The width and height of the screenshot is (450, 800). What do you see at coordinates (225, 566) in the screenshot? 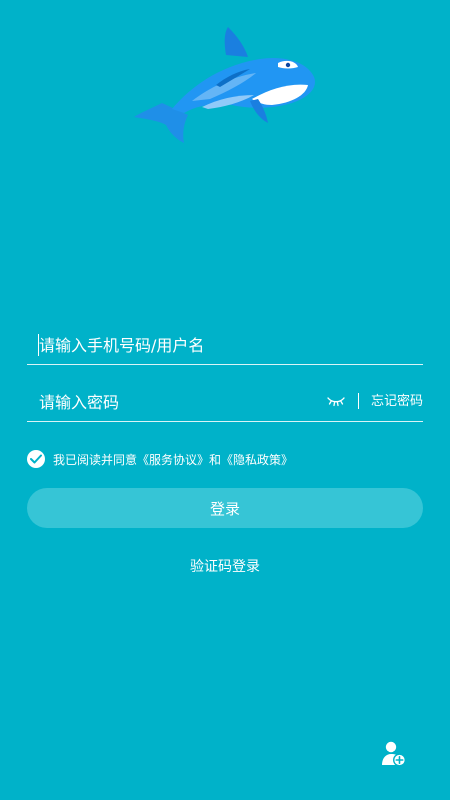
I see `sms-code-login-link: 验证码登录` at bounding box center [225, 566].